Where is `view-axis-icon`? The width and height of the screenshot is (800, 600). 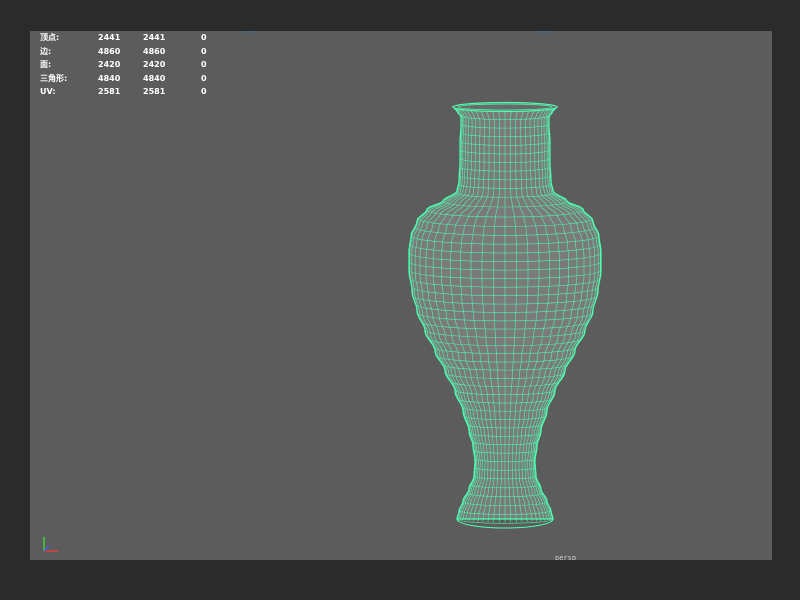
view-axis-icon is located at coordinates (50, 544).